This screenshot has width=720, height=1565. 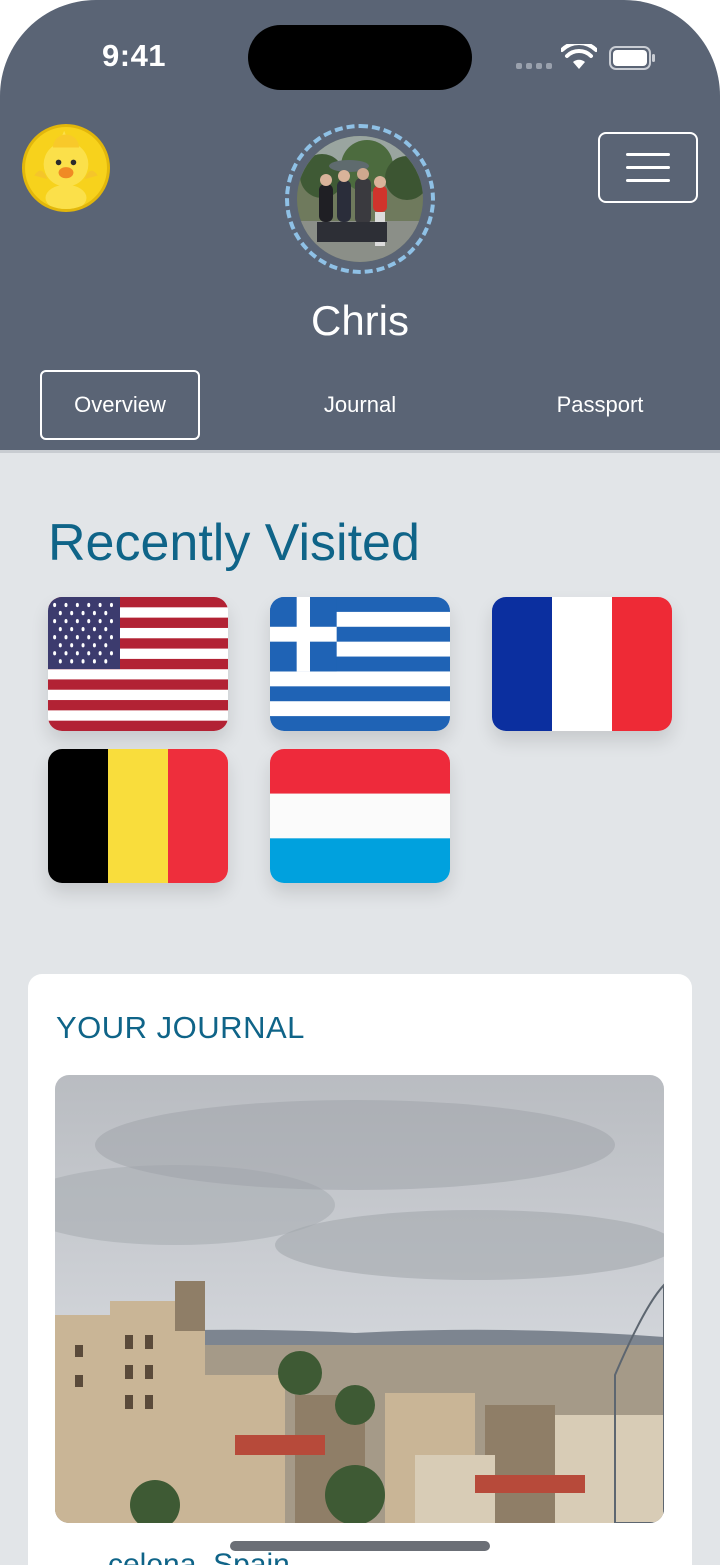 What do you see at coordinates (632, 58) in the screenshot?
I see `battery-icon` at bounding box center [632, 58].